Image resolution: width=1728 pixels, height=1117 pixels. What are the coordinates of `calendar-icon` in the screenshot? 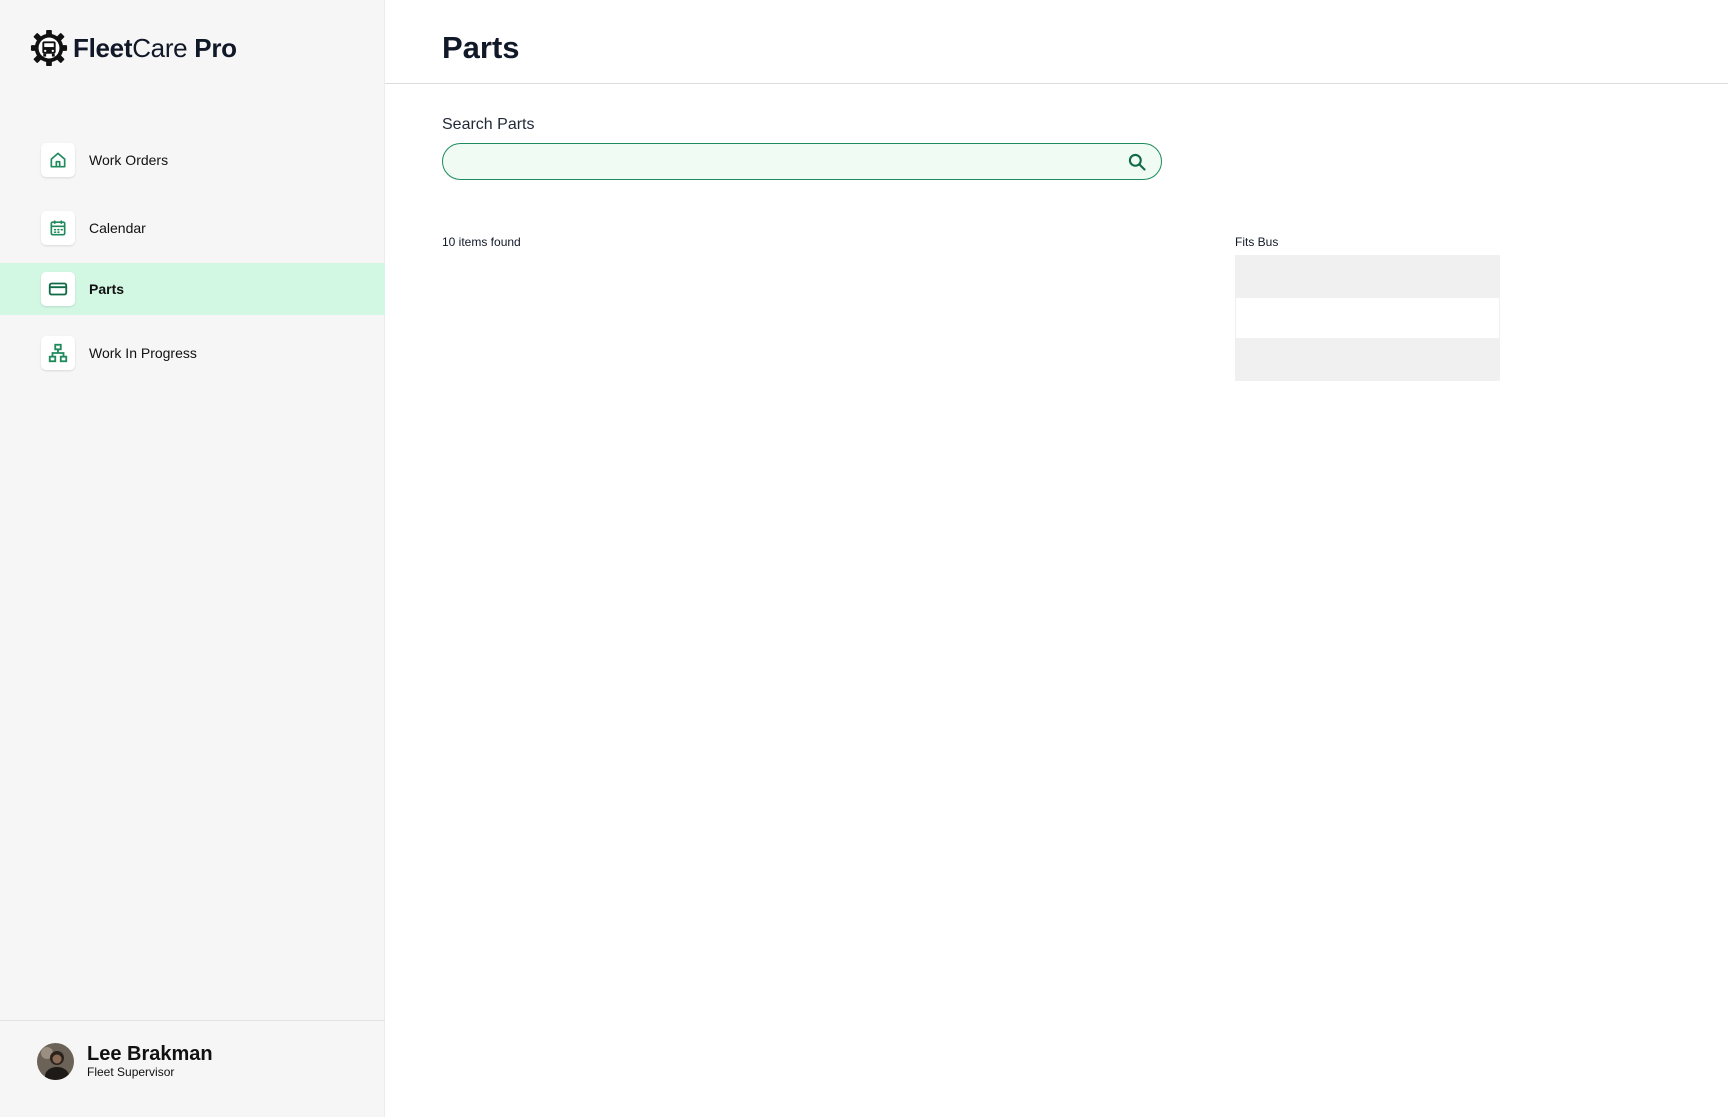 It's located at (58, 228).